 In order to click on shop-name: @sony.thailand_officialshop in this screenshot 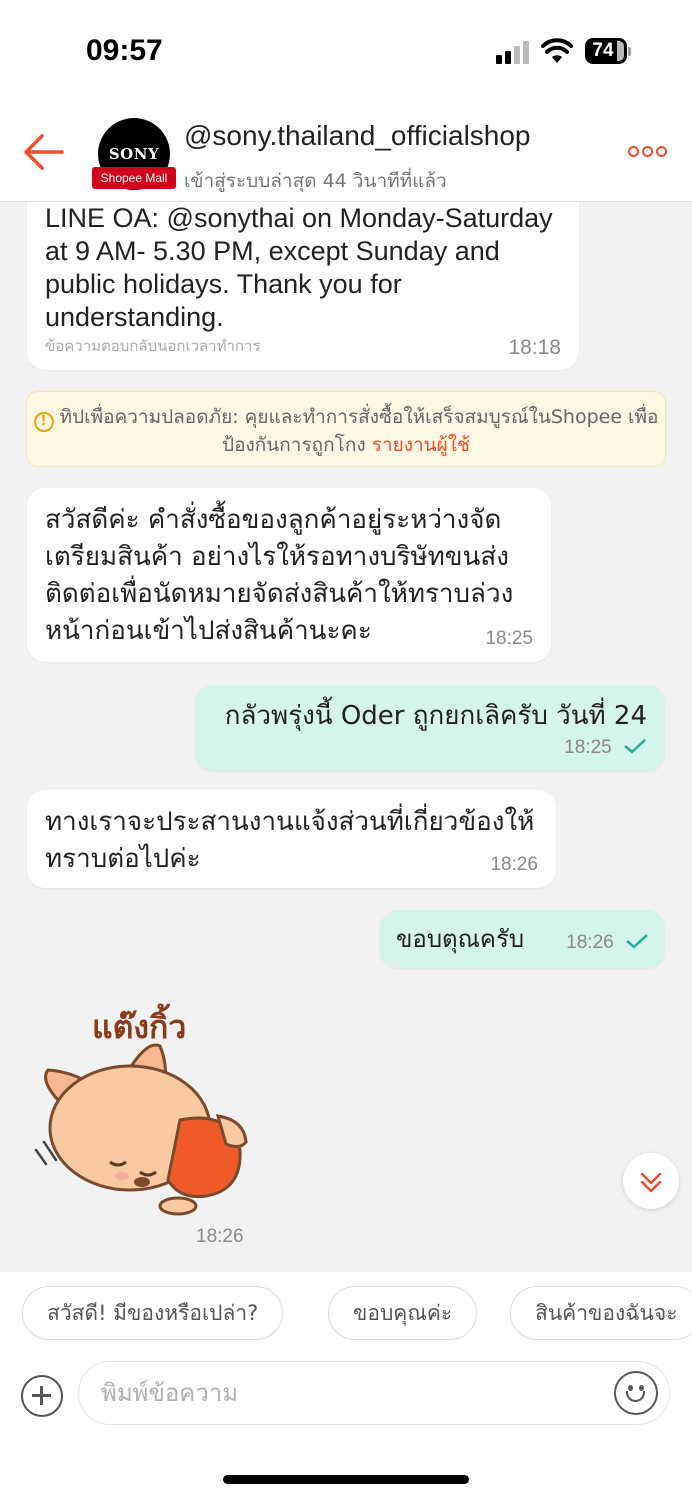, I will do `click(357, 136)`.